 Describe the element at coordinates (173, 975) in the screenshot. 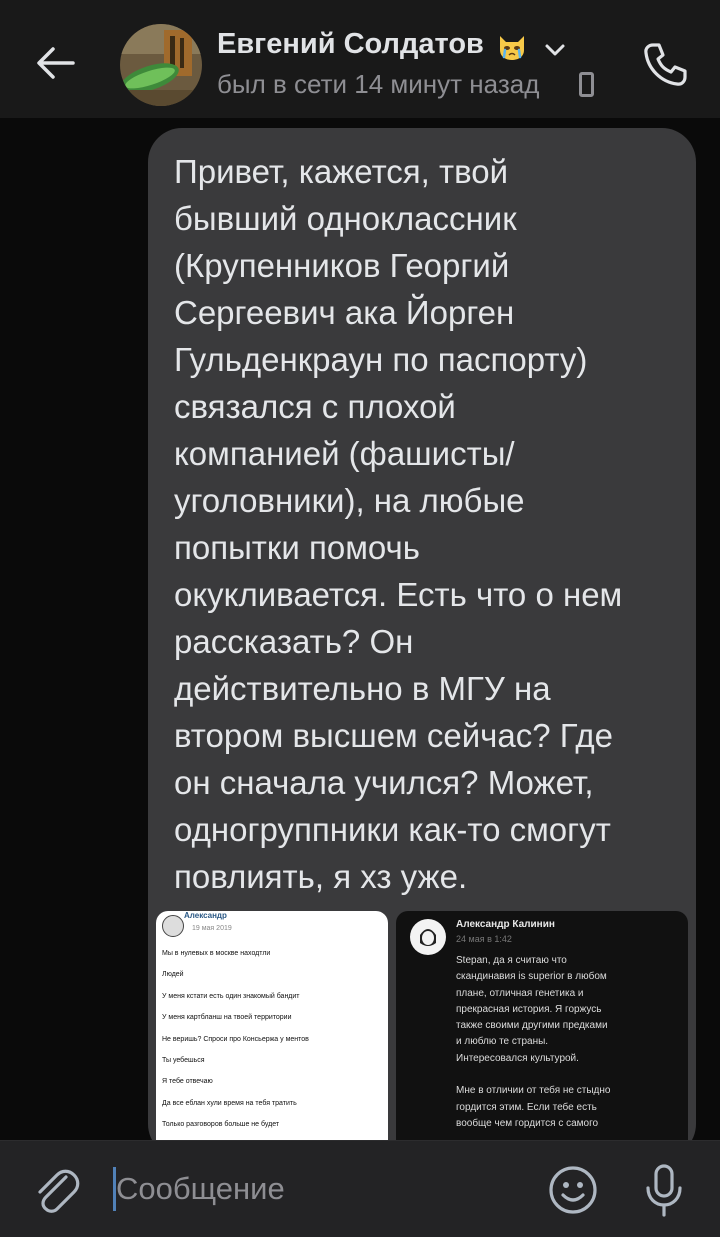

I see `screenshot-line: Людей` at that location.